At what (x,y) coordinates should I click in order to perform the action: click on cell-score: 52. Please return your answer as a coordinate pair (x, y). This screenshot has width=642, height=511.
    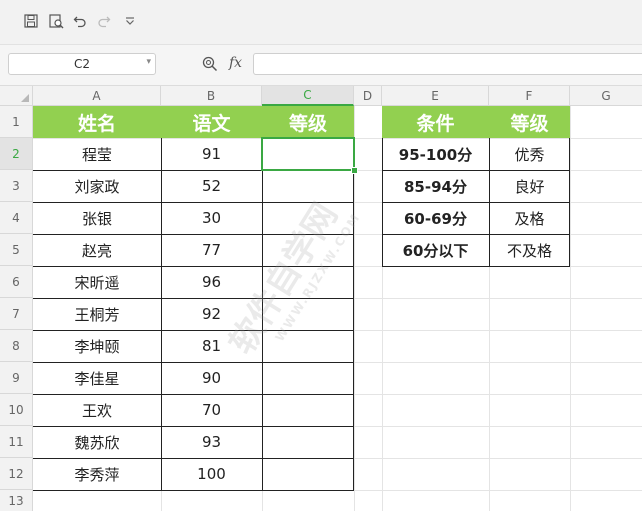
    Looking at the image, I should click on (211, 186).